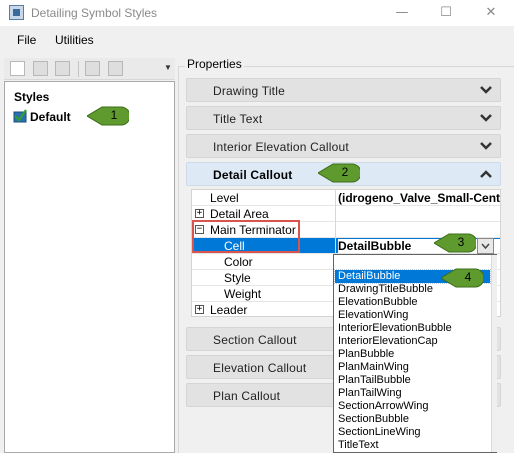 The image size is (514, 453). What do you see at coordinates (238, 119) in the screenshot?
I see `section-label: Title Text` at bounding box center [238, 119].